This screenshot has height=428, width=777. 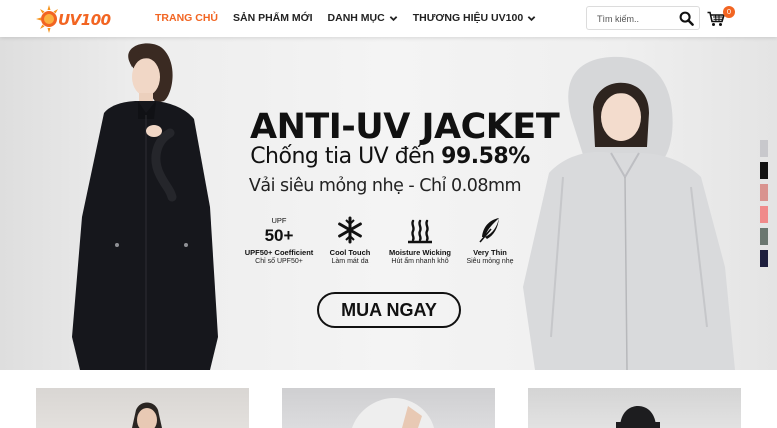 I want to click on color-swatches, so click(x=764, y=206).